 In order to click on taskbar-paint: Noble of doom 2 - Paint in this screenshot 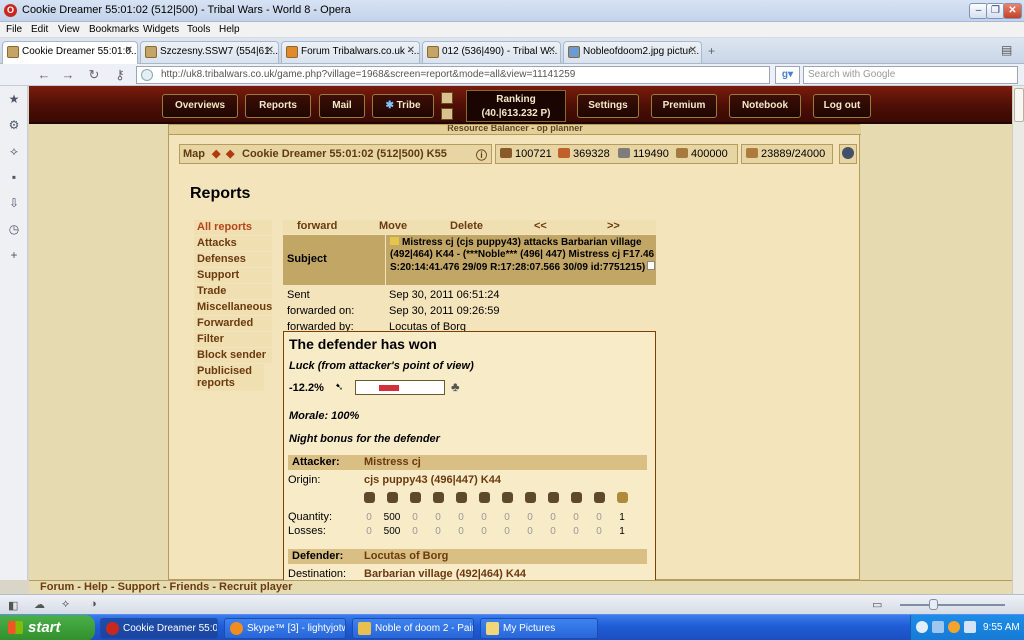, I will do `click(413, 628)`.